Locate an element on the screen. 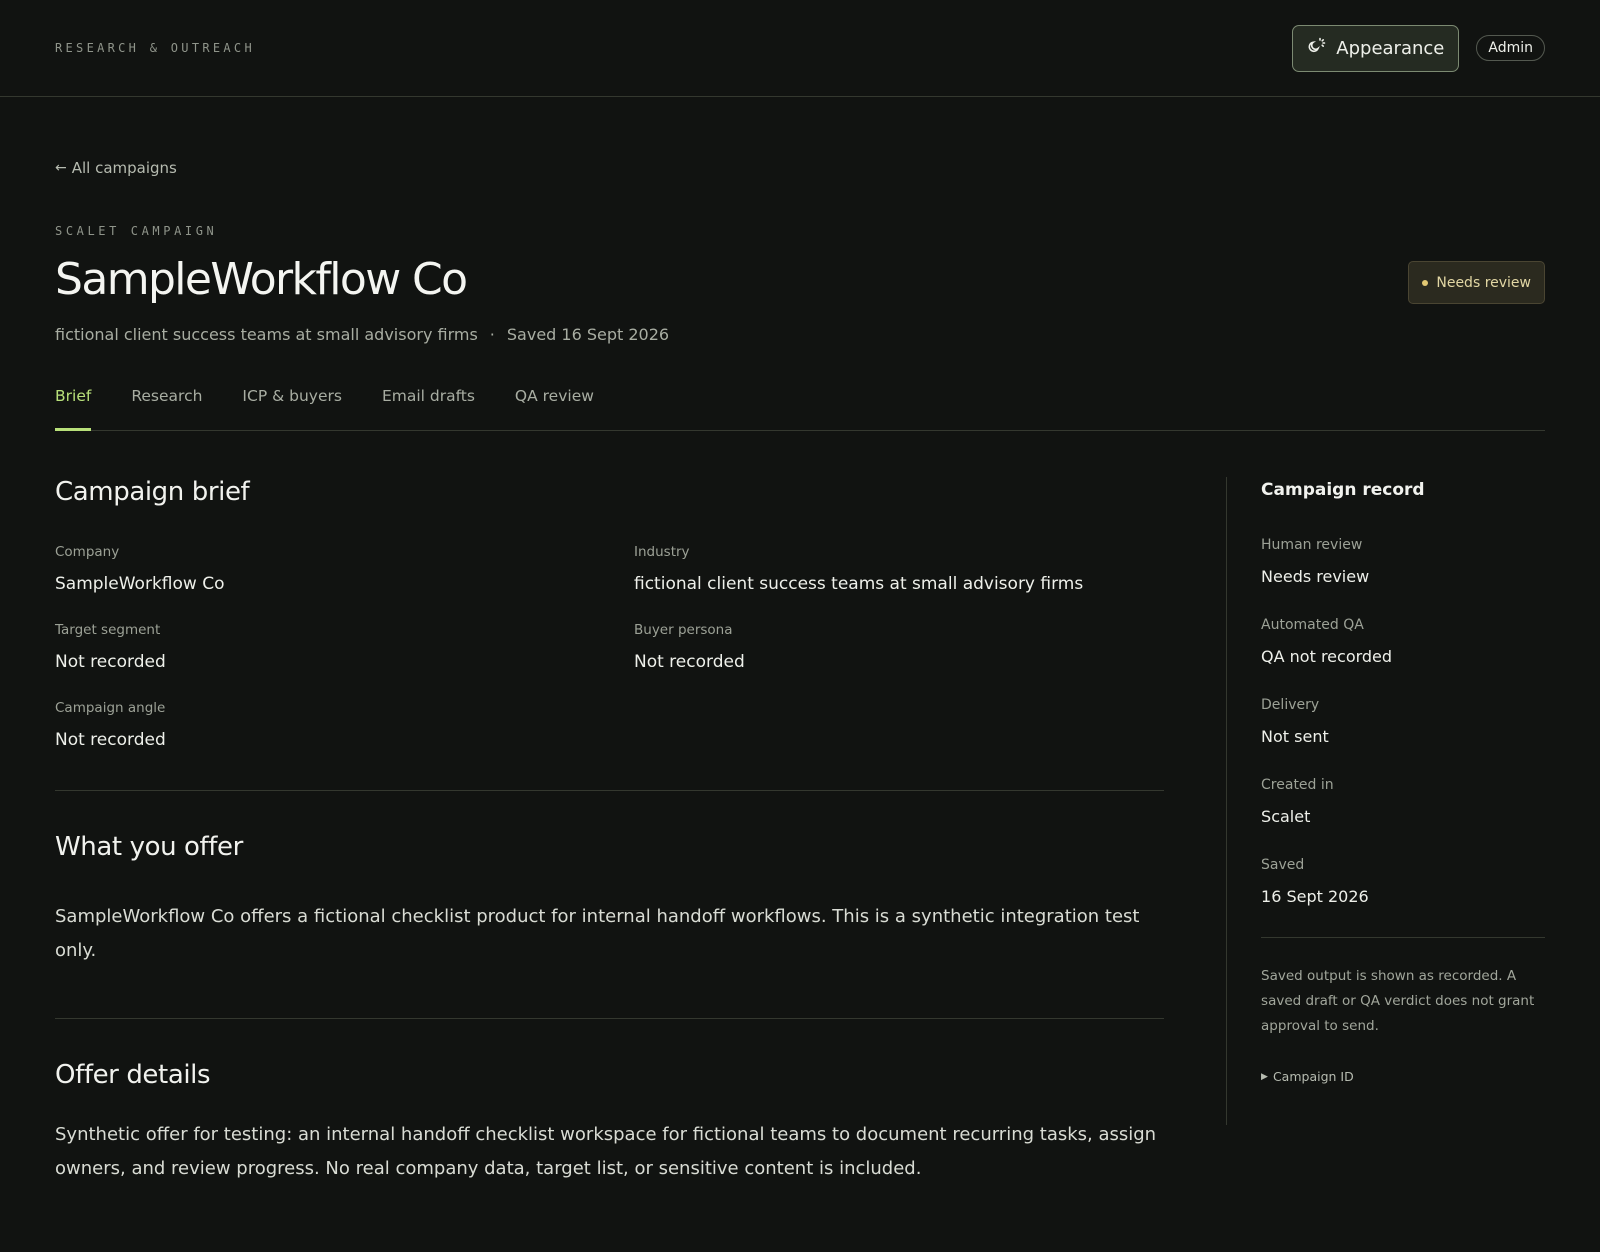 The width and height of the screenshot is (1600, 1252). field-label: Campaign angle is located at coordinates (110, 708).